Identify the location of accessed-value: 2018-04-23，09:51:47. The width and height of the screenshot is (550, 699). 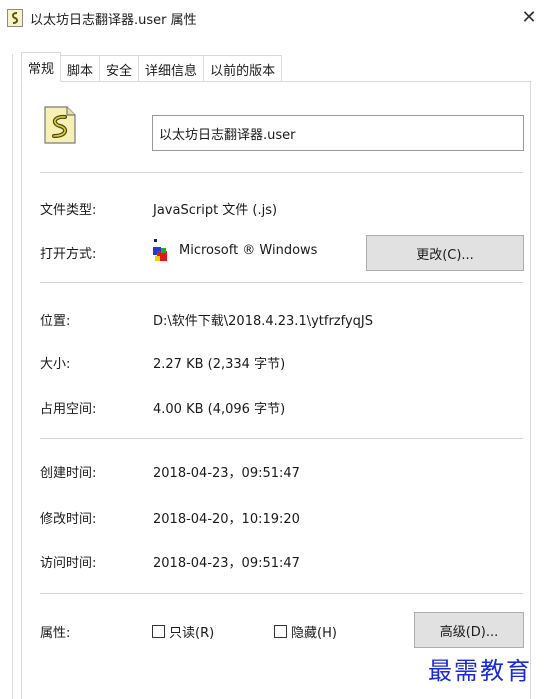
(226, 563).